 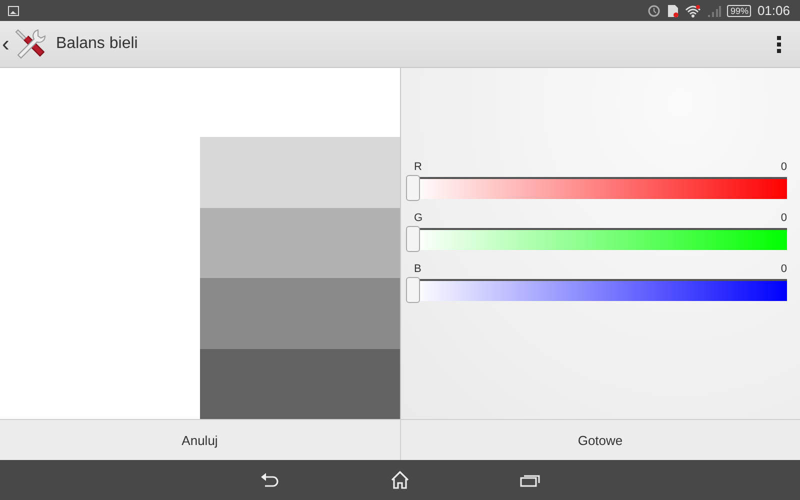 I want to click on wifi-icon, so click(x=693, y=11).